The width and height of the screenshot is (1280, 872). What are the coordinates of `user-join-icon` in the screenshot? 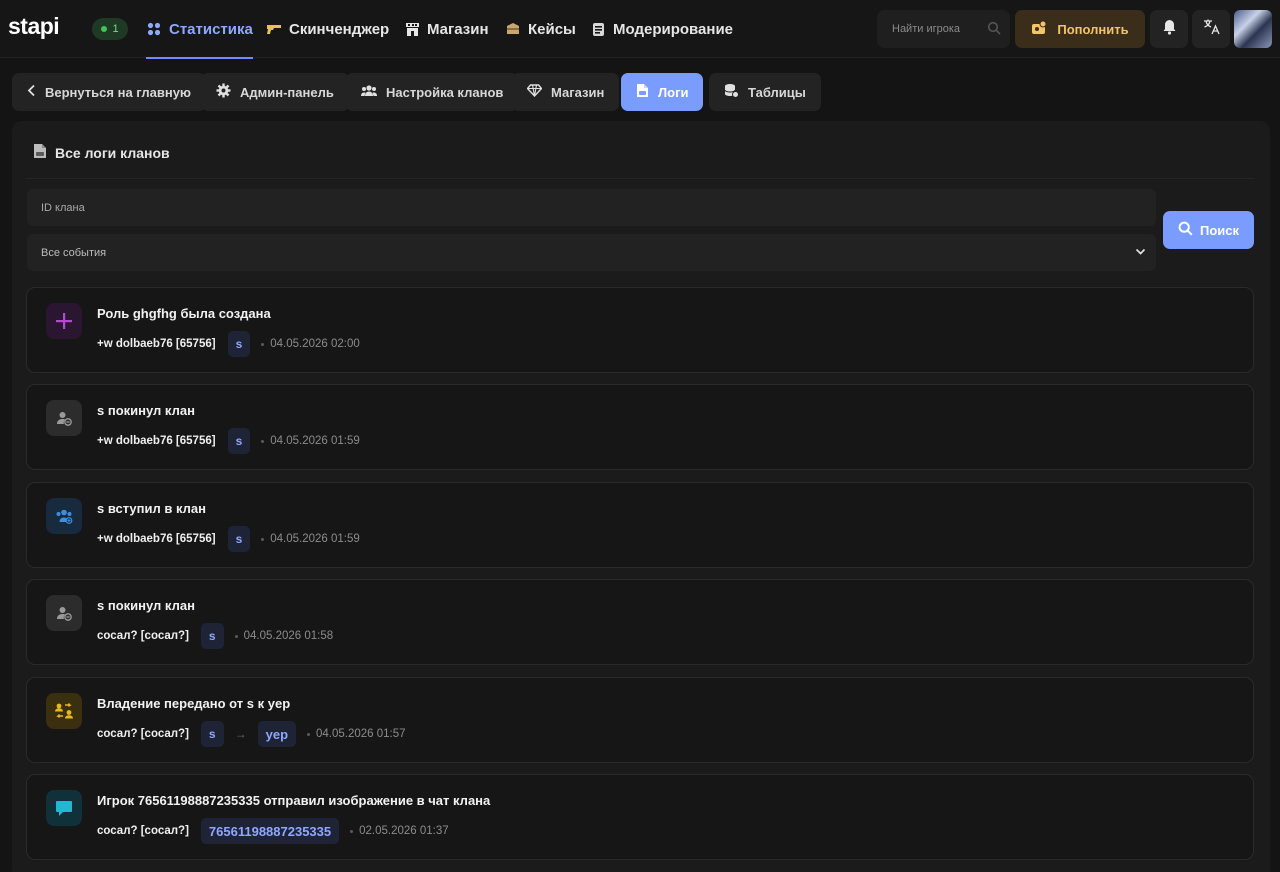 It's located at (64, 516).